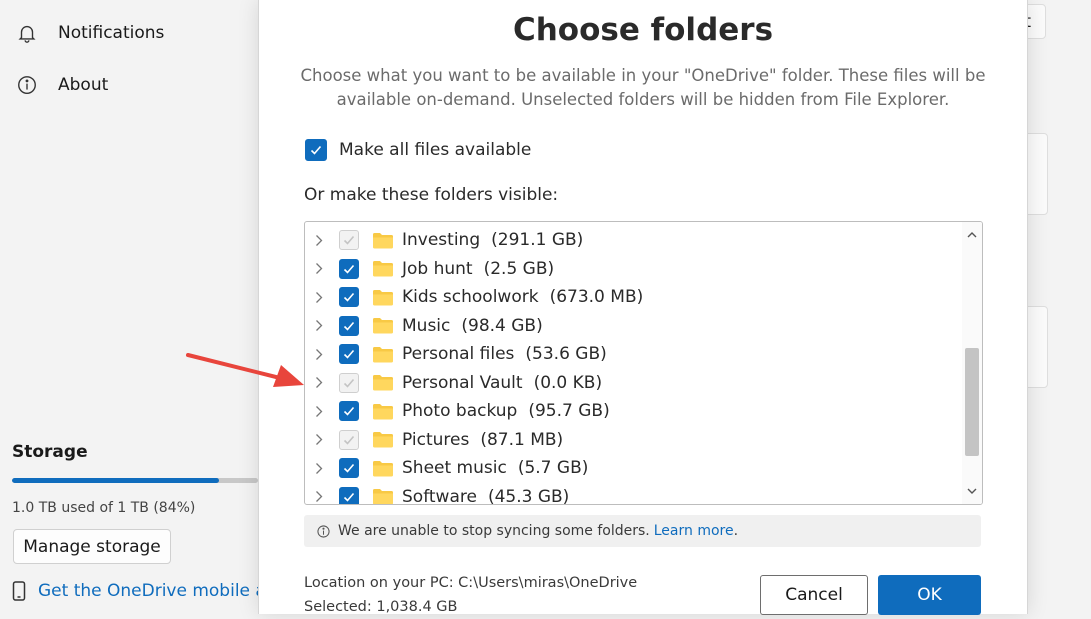  Describe the element at coordinates (633, 494) in the screenshot. I see `folder-row: Software (45.3 GB)` at that location.